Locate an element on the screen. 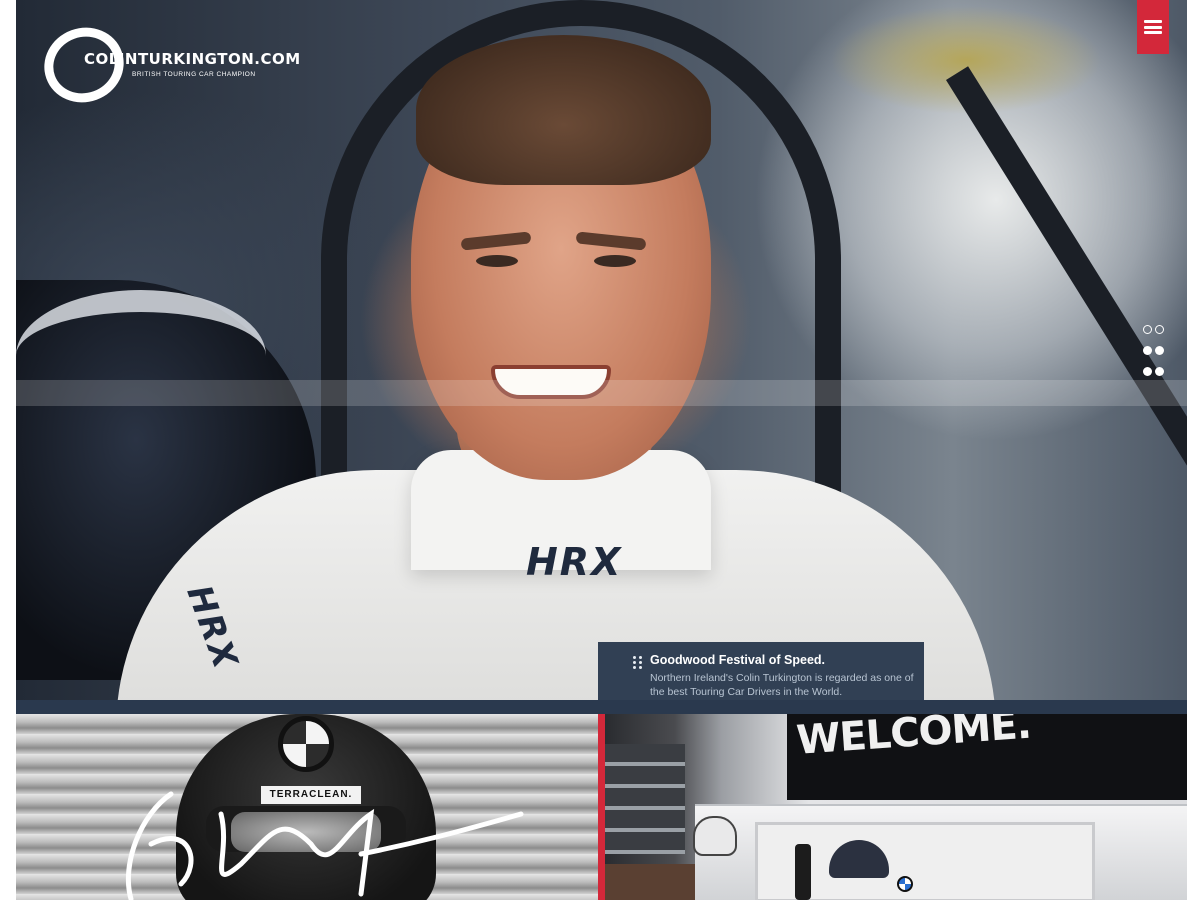 The width and height of the screenshot is (1200, 900). display-bottle is located at coordinates (803, 872).